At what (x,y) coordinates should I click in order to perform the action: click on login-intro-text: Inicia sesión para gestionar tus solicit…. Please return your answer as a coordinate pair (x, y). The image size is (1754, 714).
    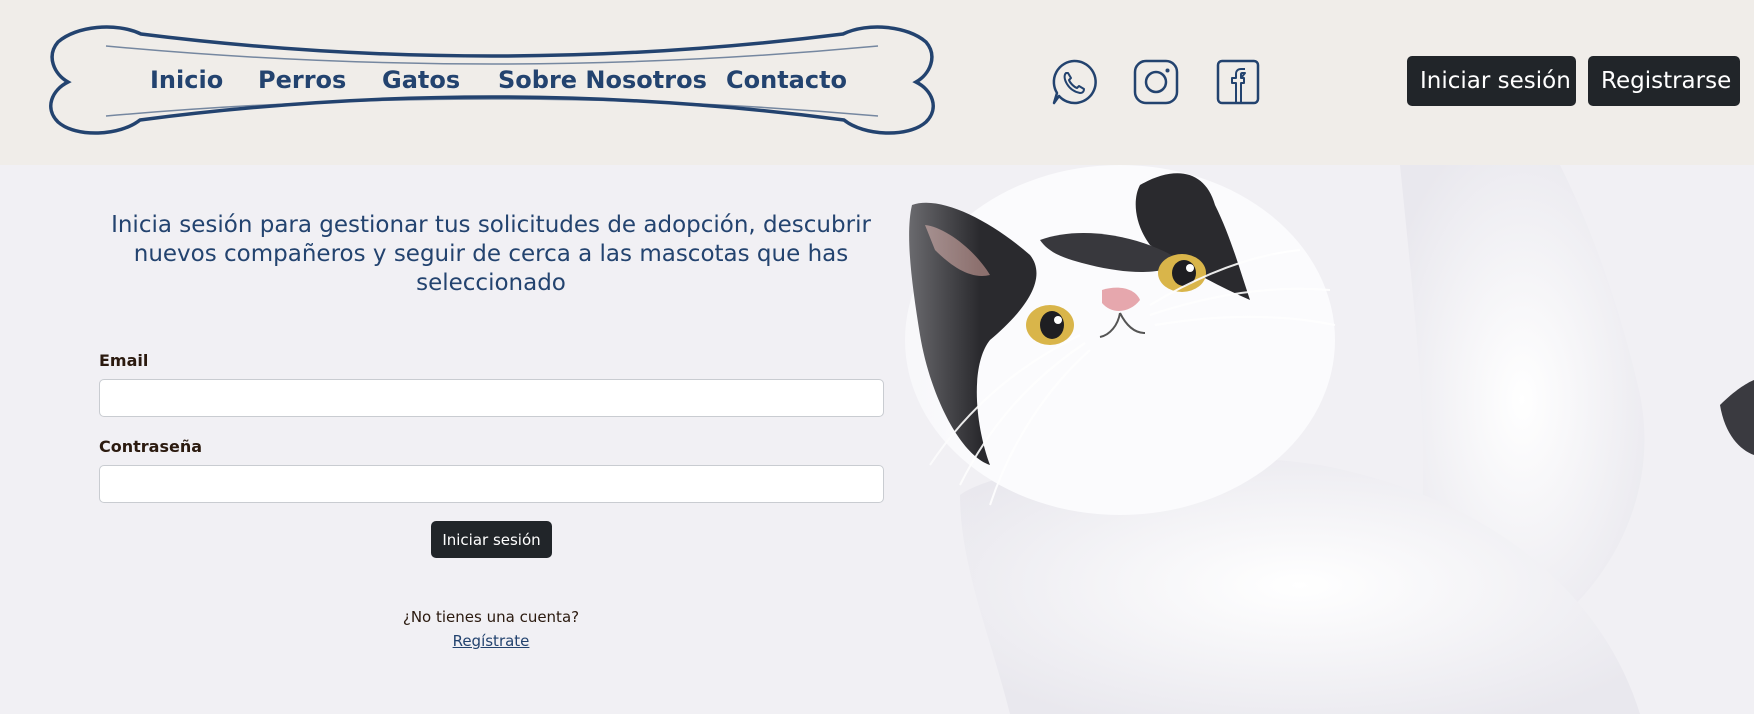
    Looking at the image, I should click on (491, 254).